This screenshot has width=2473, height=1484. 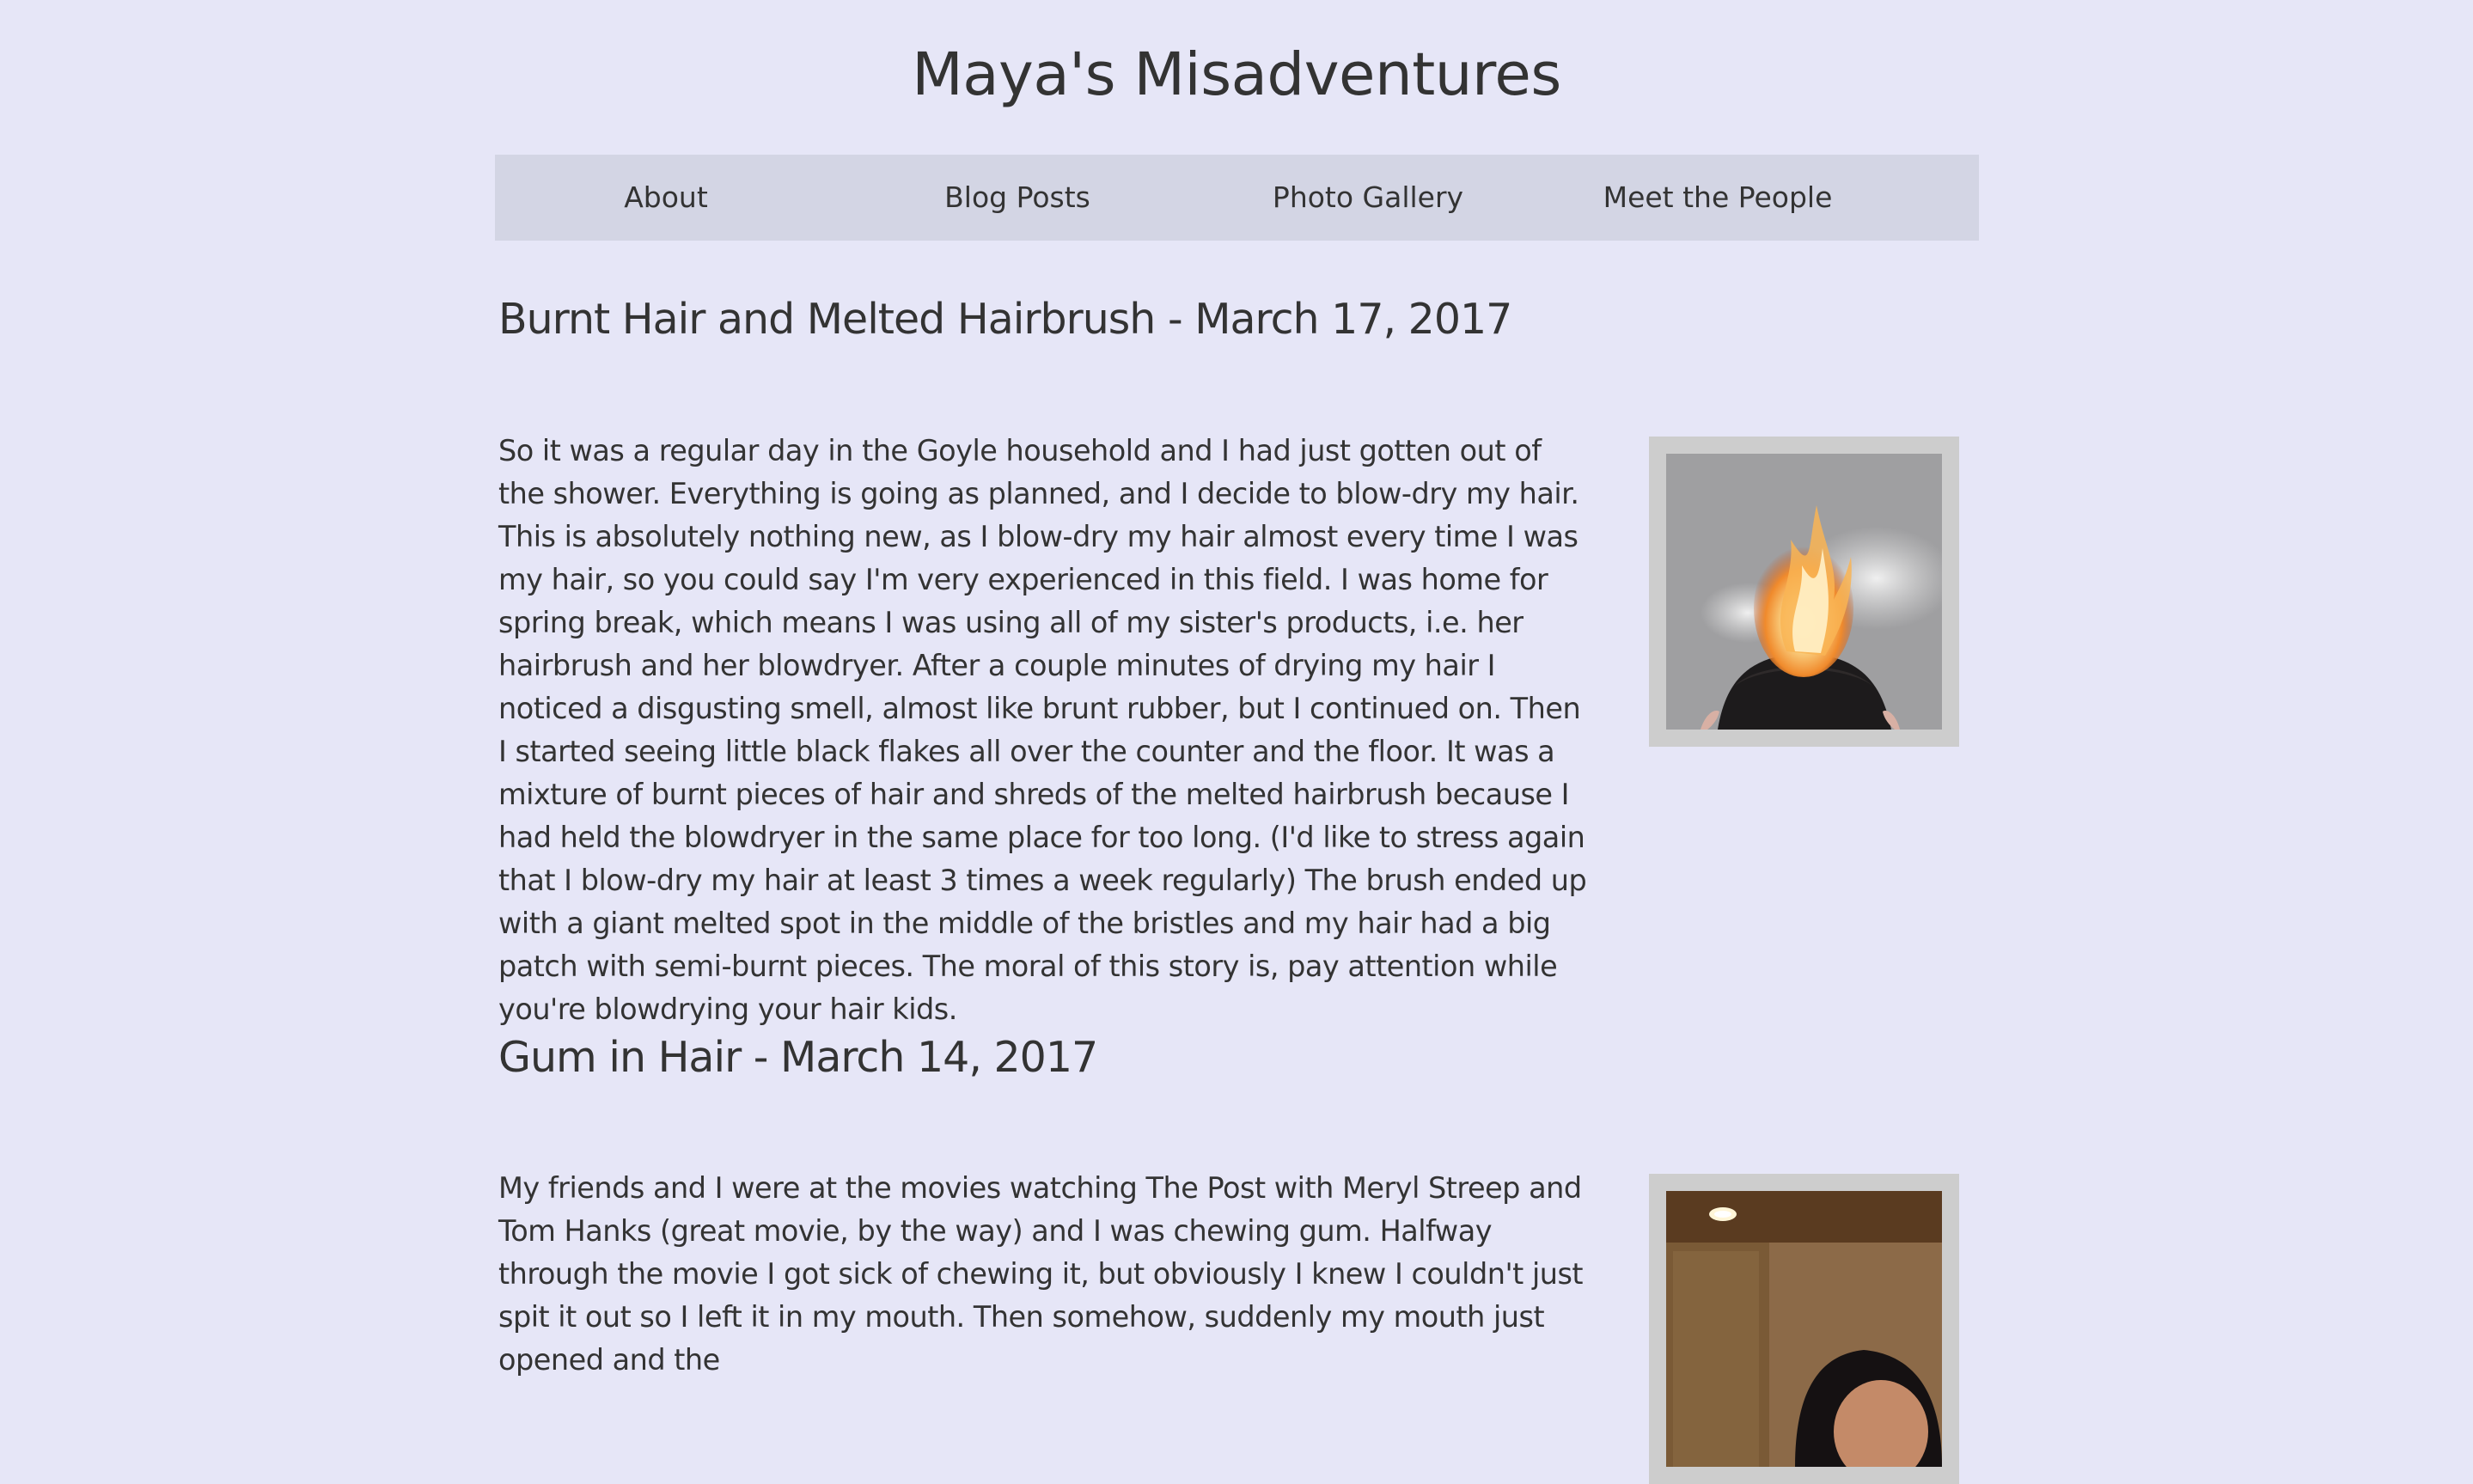 I want to click on selfie-photo, so click(x=1804, y=1329).